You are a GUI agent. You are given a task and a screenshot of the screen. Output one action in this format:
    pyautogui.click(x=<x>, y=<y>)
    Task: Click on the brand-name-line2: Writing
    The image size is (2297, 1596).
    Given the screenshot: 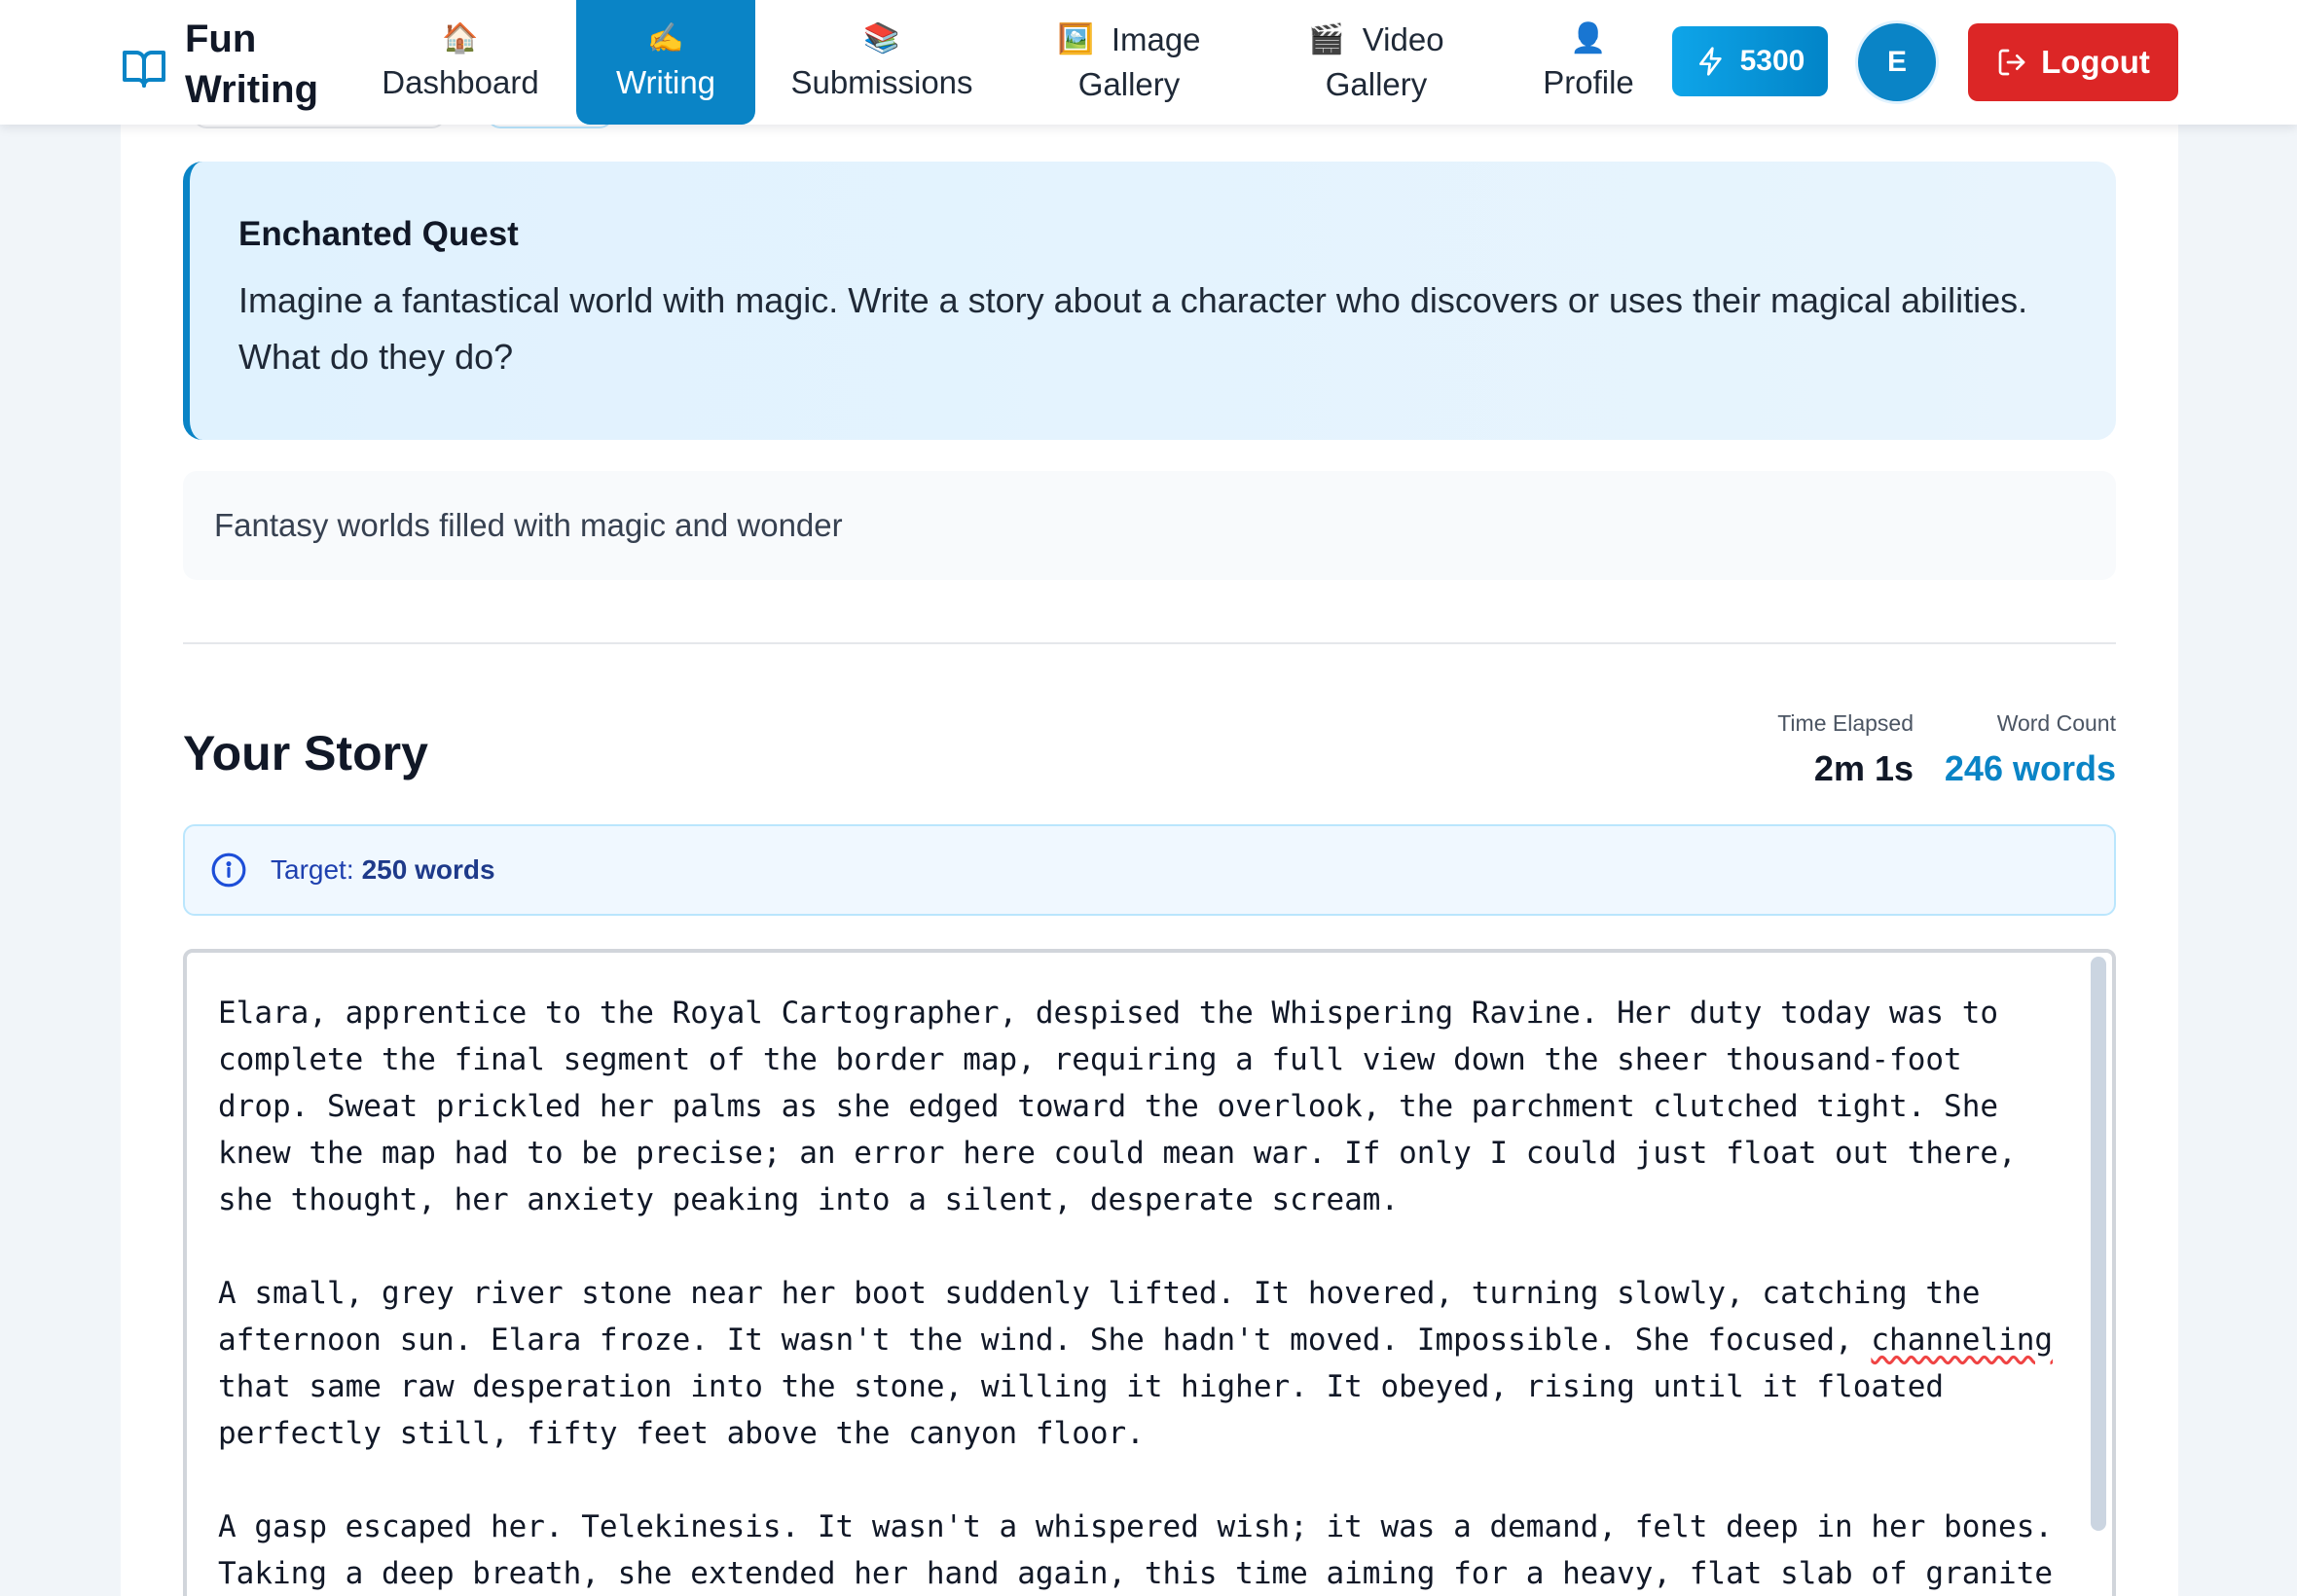 What is the action you would take?
    pyautogui.click(x=252, y=89)
    